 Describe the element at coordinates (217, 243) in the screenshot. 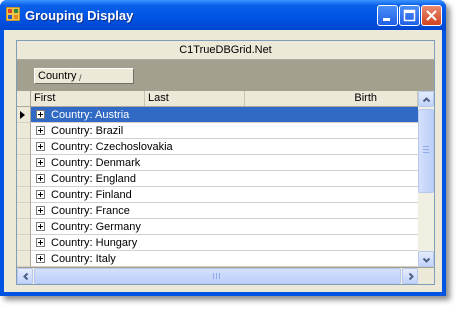

I see `group-row: Country: Hungary` at that location.